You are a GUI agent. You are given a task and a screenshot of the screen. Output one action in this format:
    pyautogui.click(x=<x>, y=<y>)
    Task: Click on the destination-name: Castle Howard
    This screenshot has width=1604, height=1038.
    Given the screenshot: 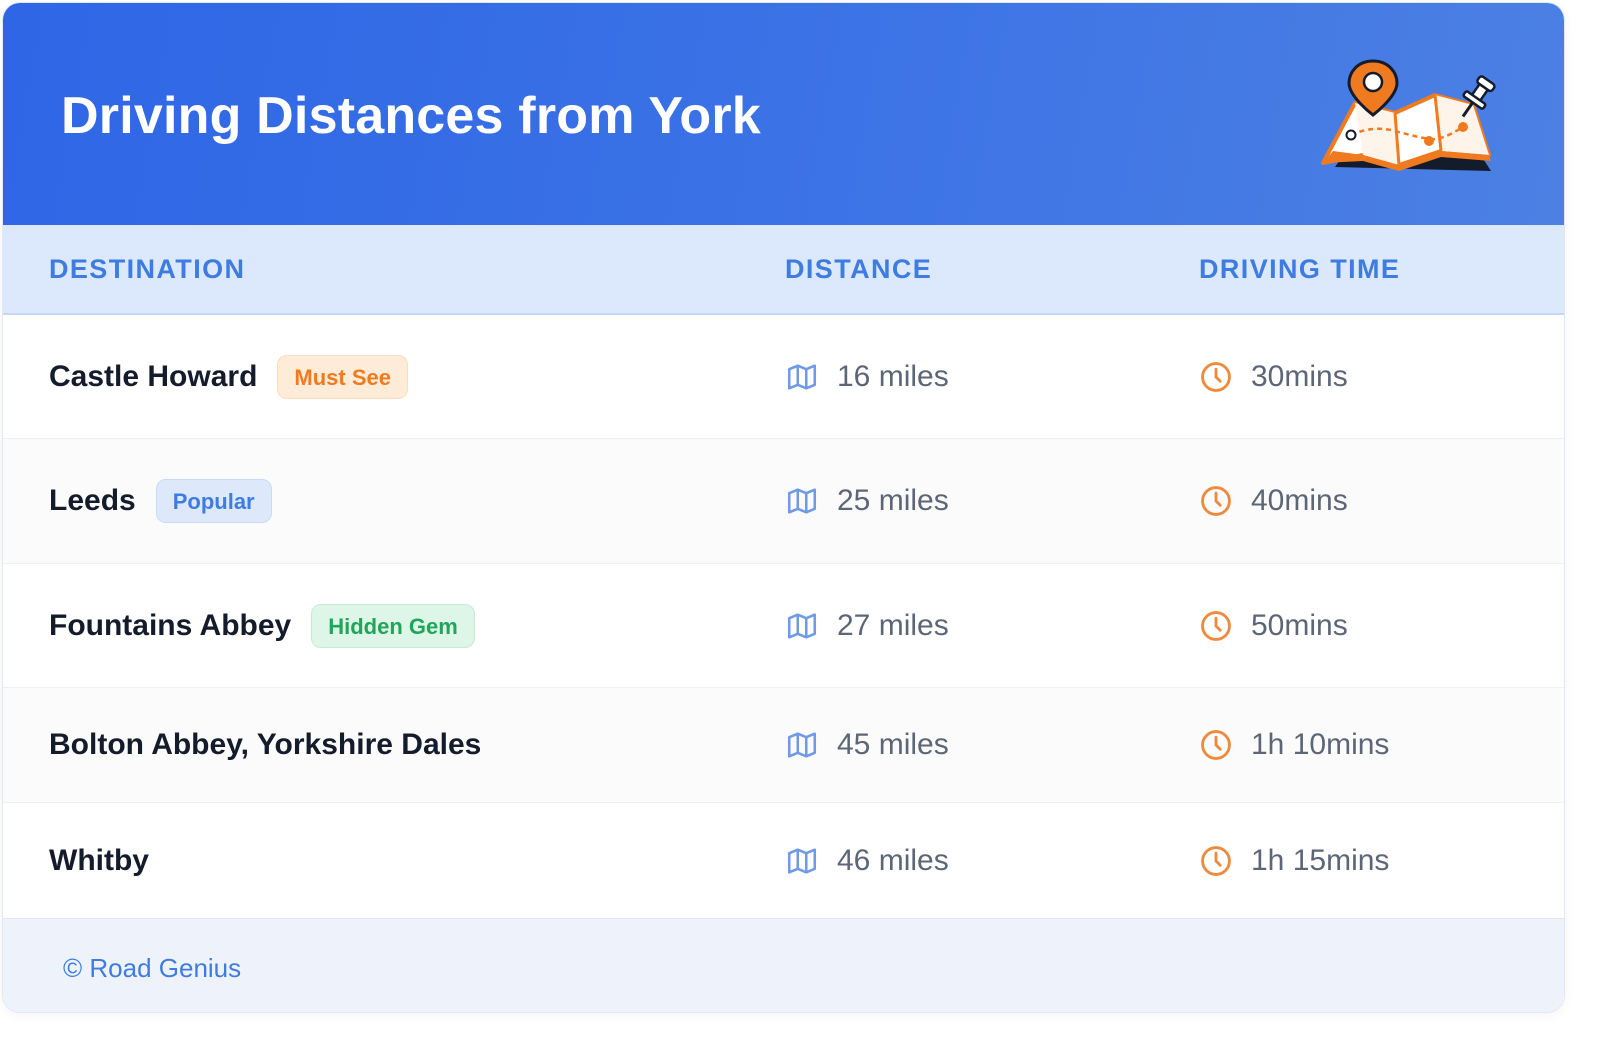 What is the action you would take?
    pyautogui.click(x=153, y=376)
    